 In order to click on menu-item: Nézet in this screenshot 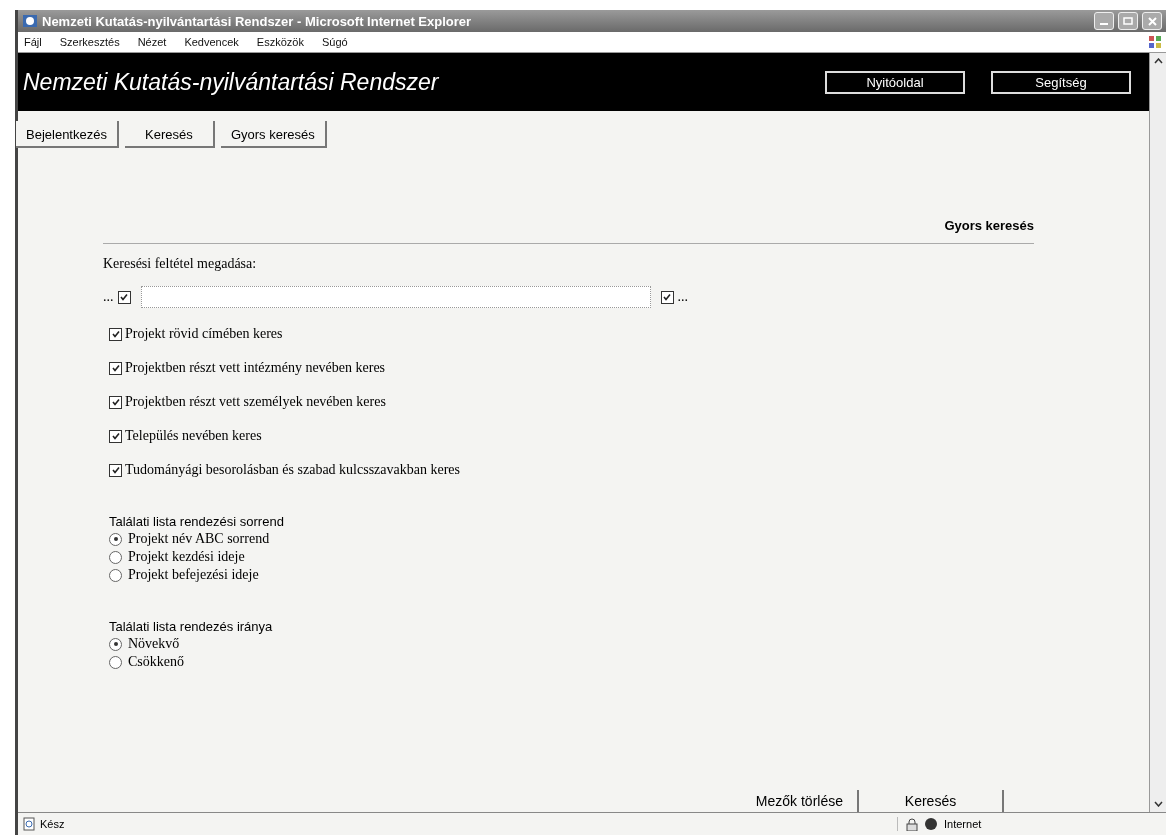, I will do `click(152, 42)`.